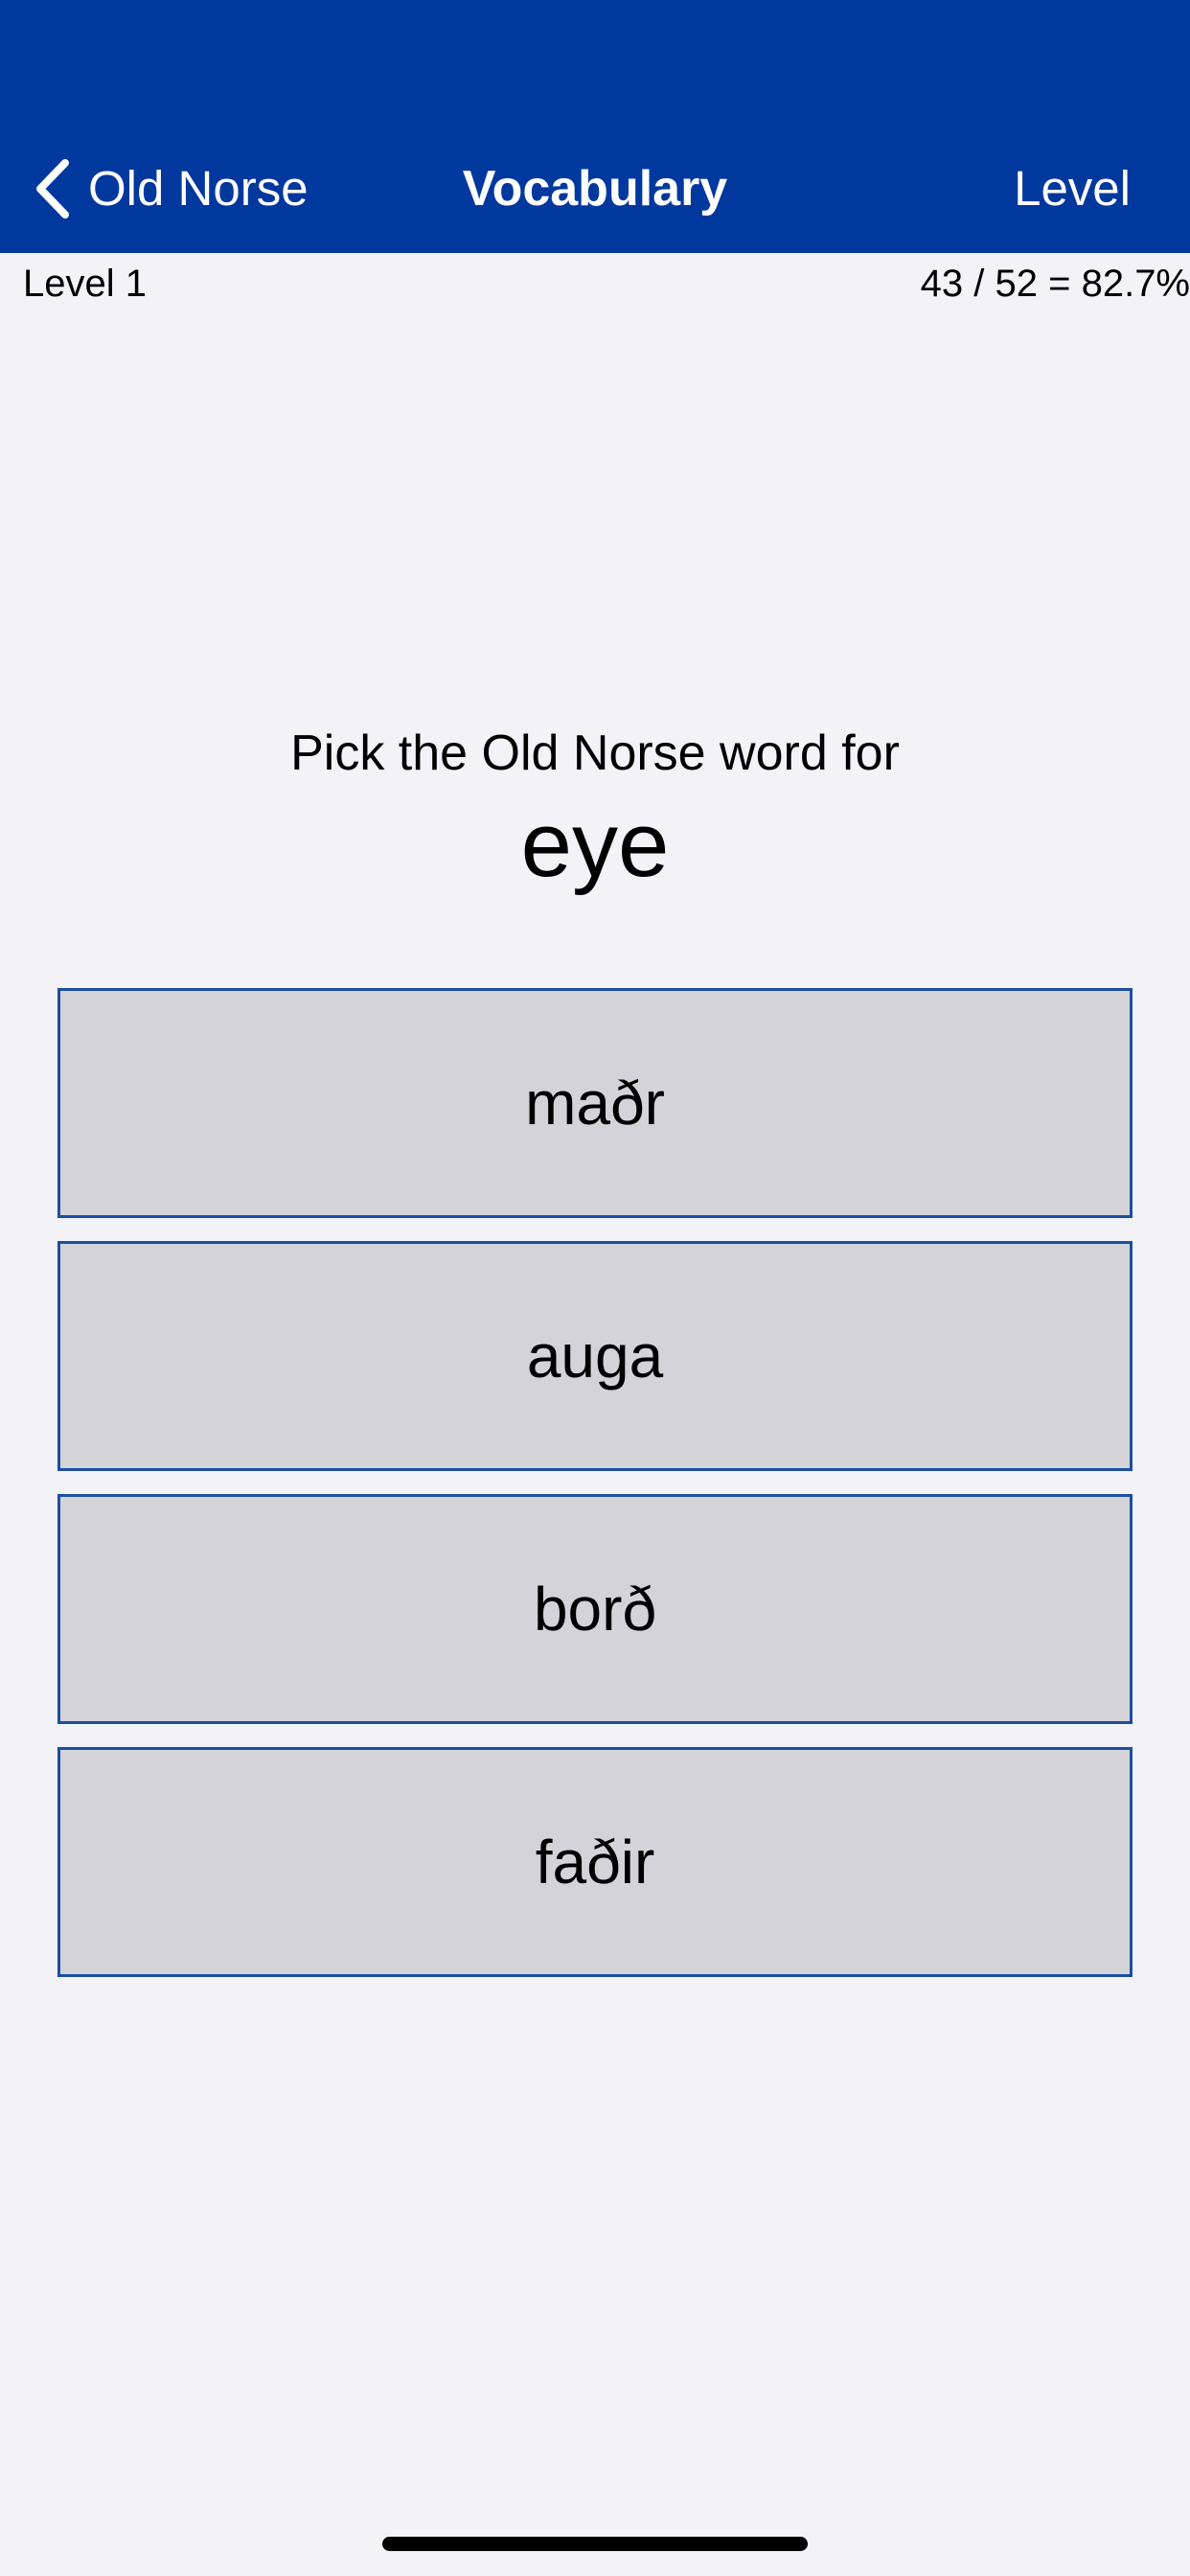 This screenshot has height=2576, width=1190. What do you see at coordinates (595, 2544) in the screenshot?
I see `home-indicator` at bounding box center [595, 2544].